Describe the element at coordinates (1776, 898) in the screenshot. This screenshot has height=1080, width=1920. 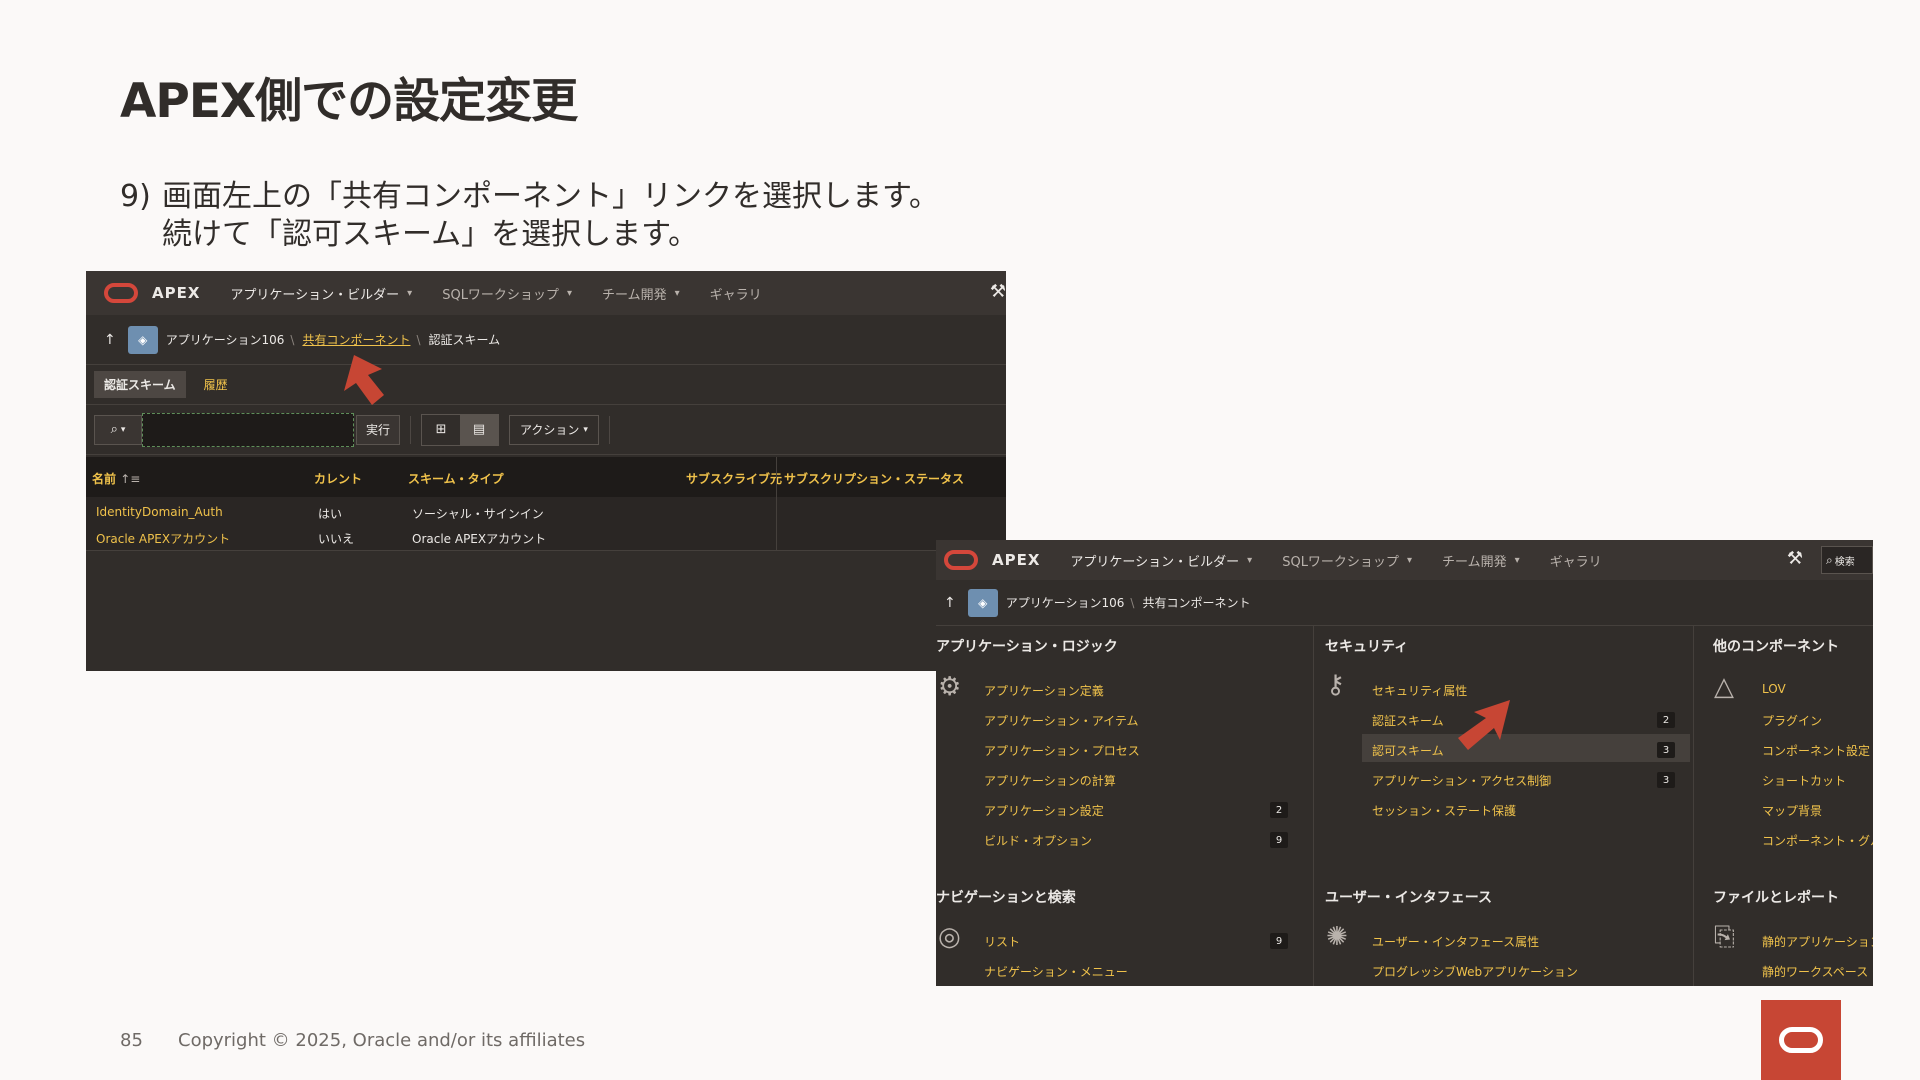
I see `section-title-files-reports: ファイルとレポート` at that location.